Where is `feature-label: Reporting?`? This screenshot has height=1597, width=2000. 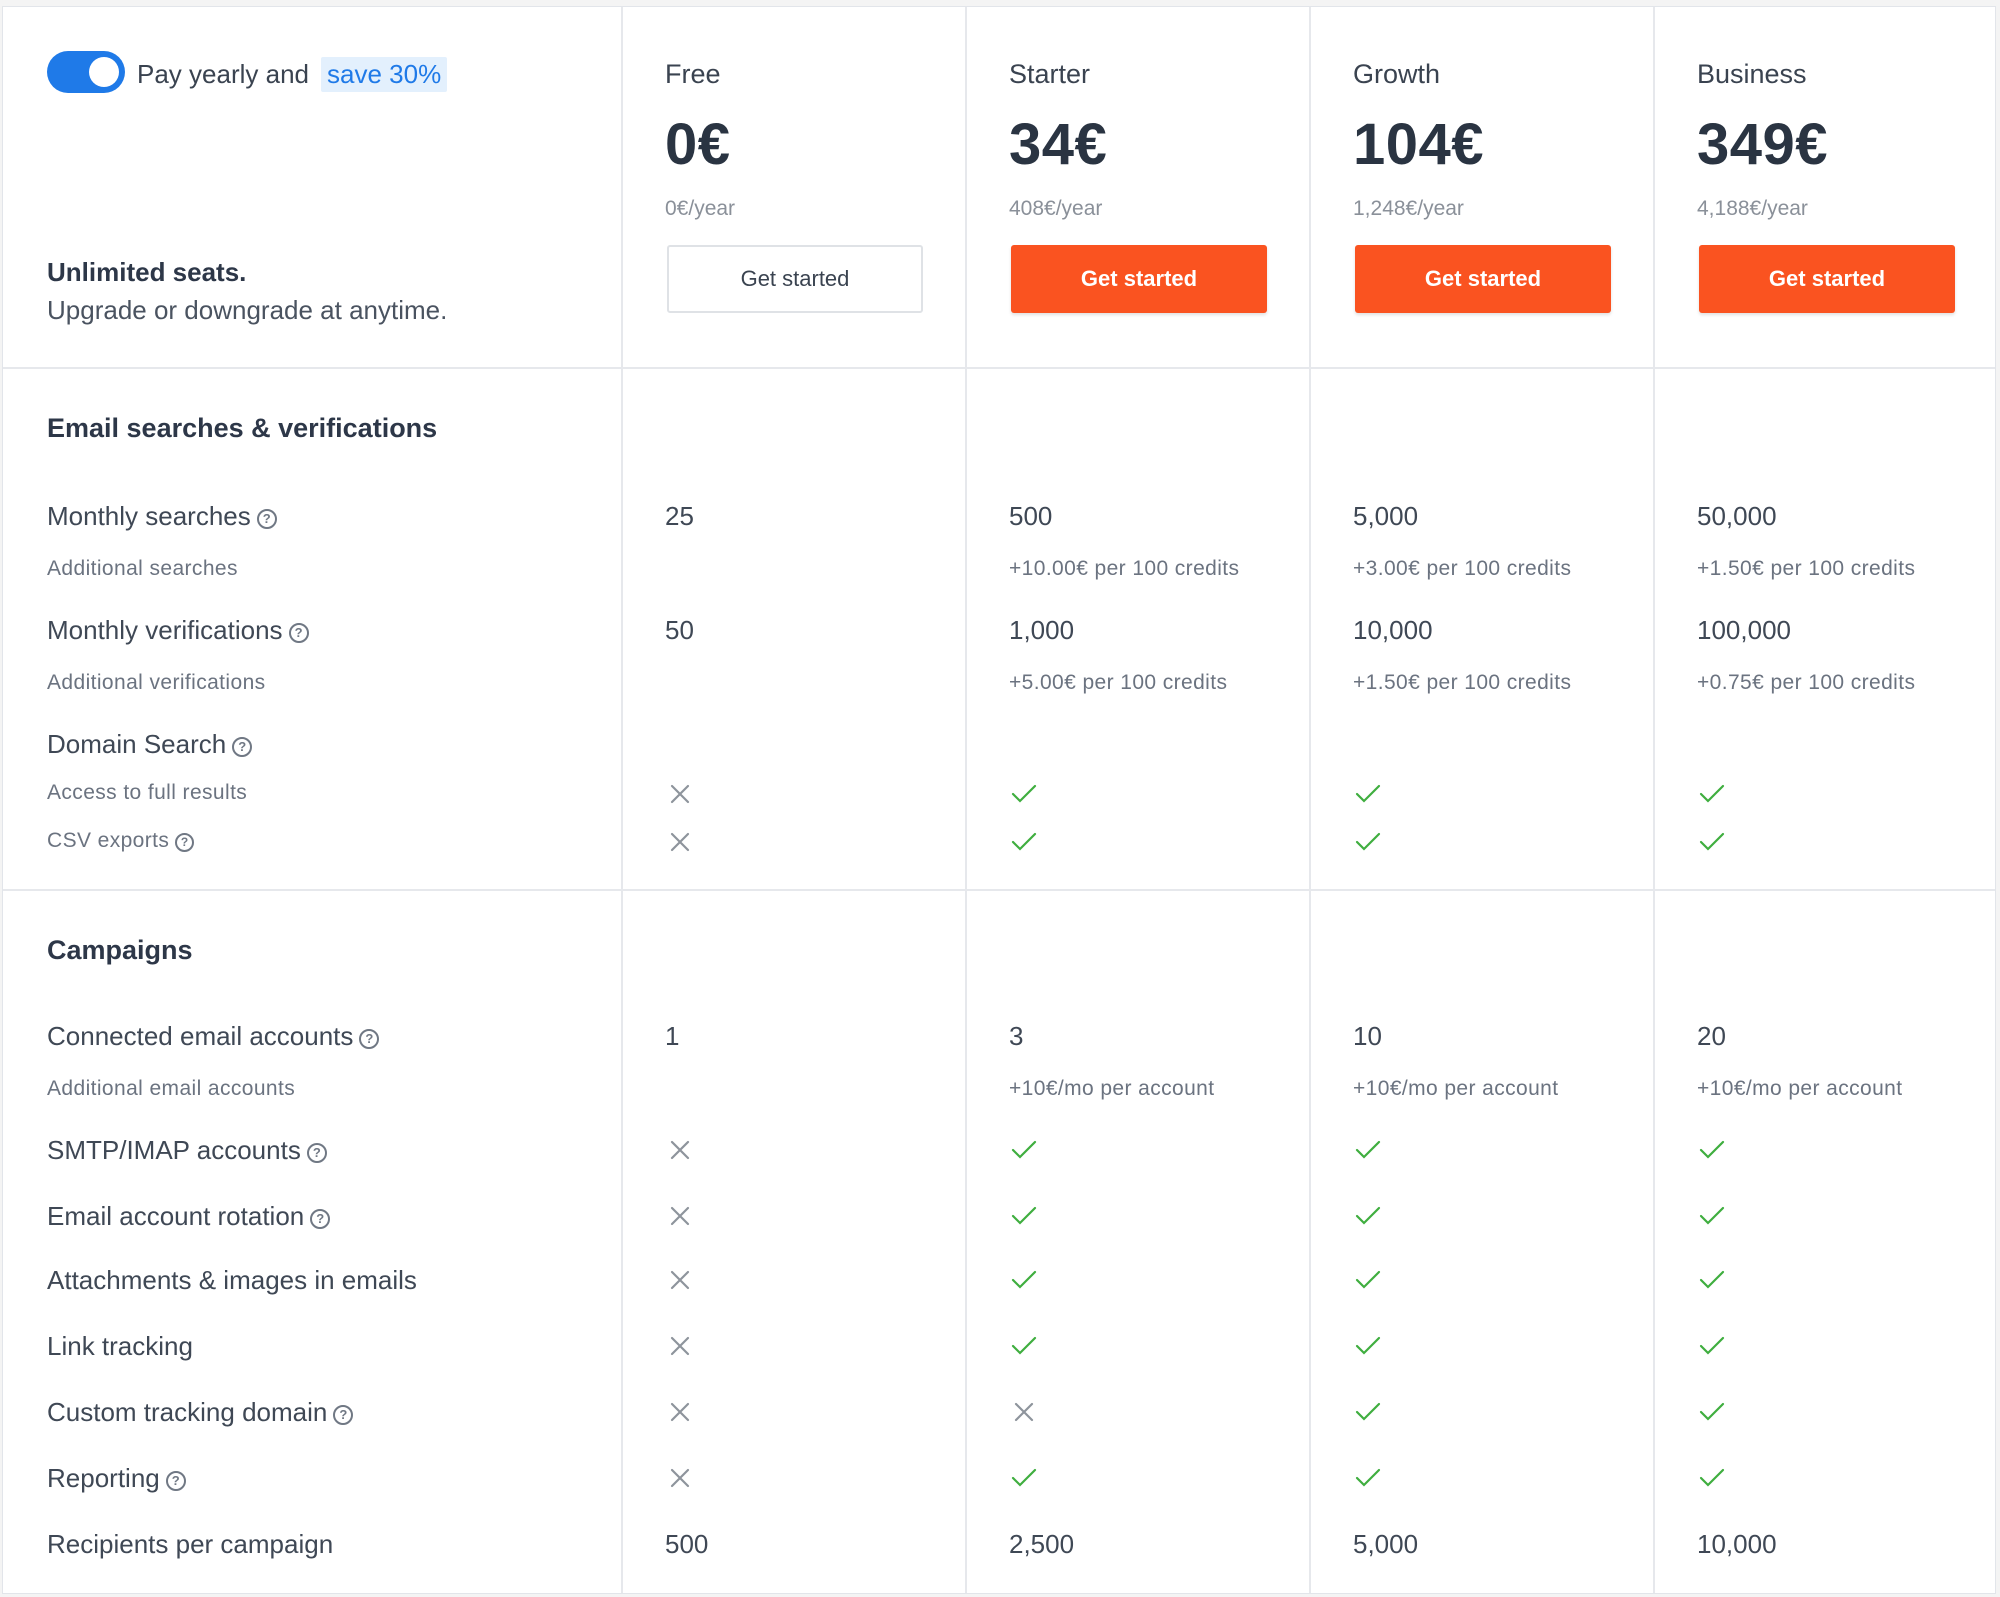
feature-label: Reporting? is located at coordinates (116, 1478).